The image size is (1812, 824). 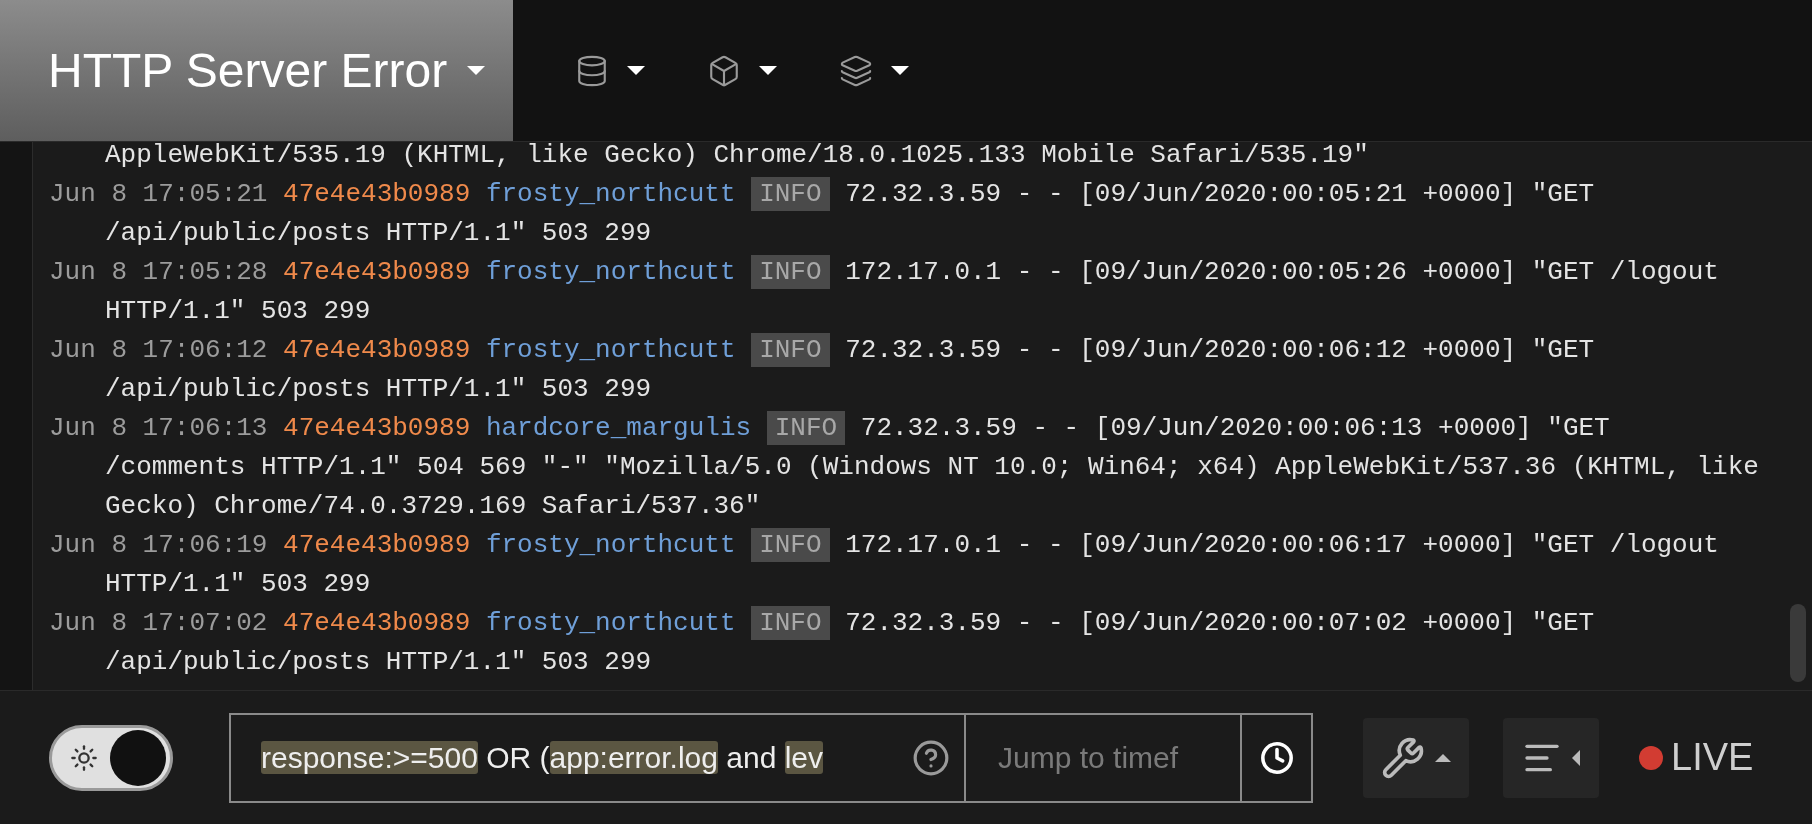 I want to click on query-text: and, so click(x=751, y=757).